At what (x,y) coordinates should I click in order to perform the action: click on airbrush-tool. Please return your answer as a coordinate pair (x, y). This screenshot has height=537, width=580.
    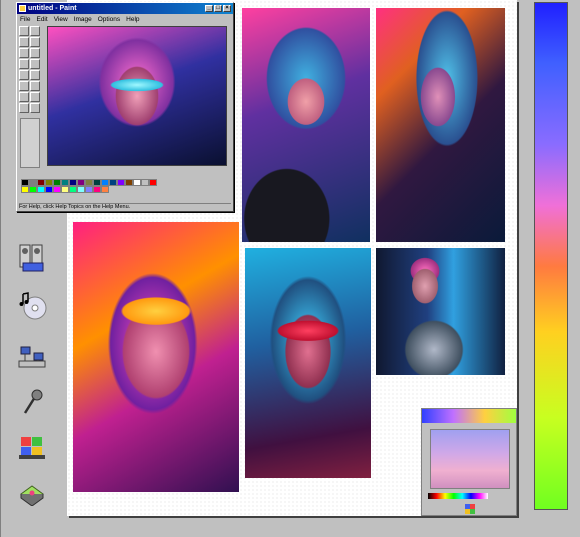
    Looking at the image, I should click on (24, 75).